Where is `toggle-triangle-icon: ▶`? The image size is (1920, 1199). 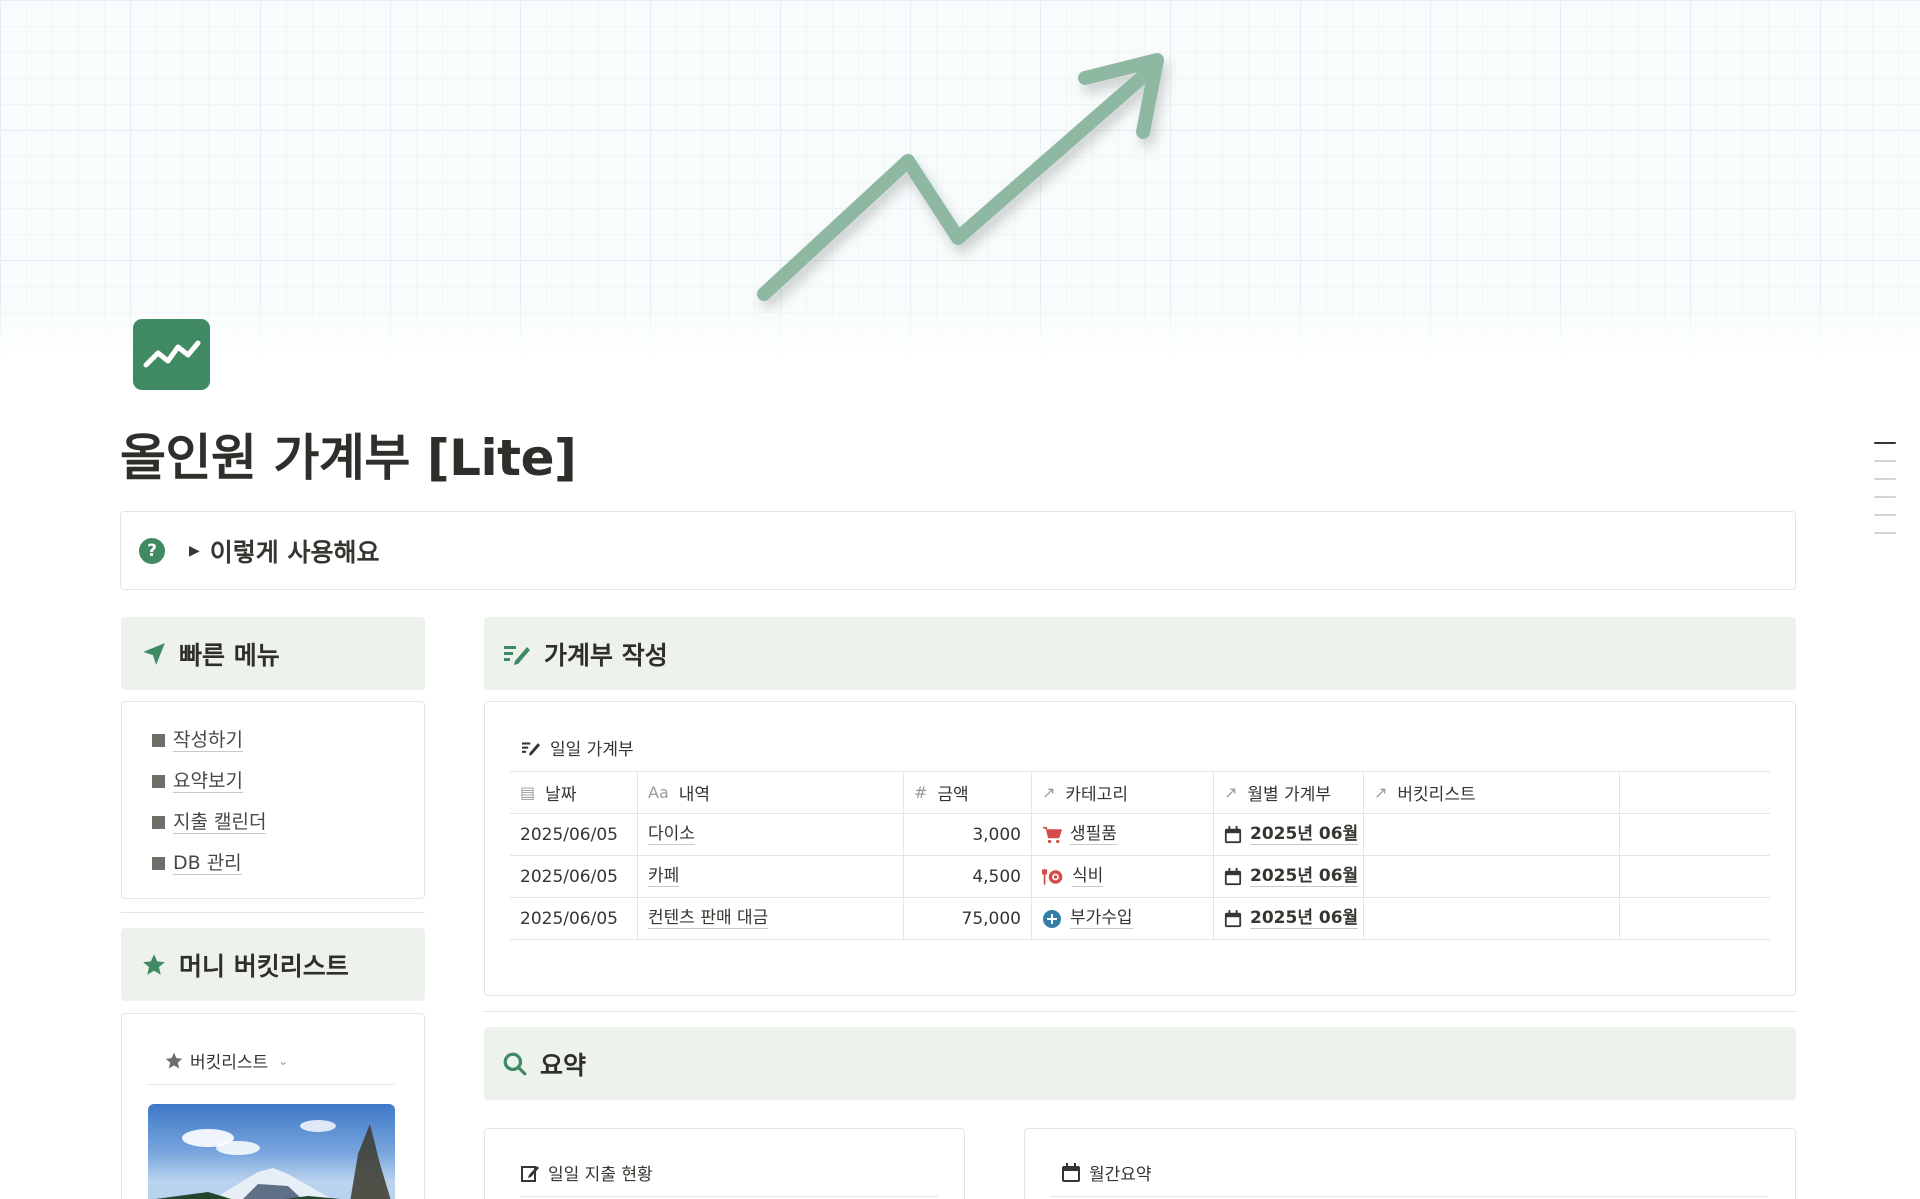 toggle-triangle-icon: ▶ is located at coordinates (194, 551).